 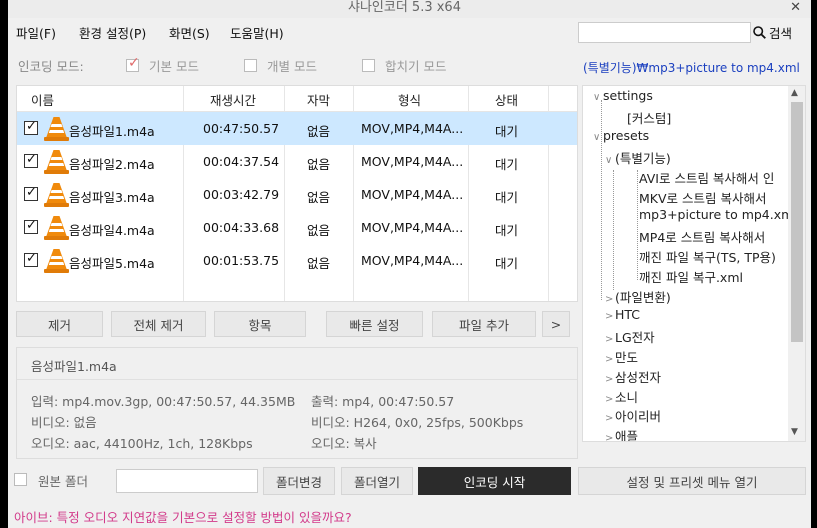 I want to click on tree-node: MKV로 스트림 복사해서, so click(x=697, y=197).